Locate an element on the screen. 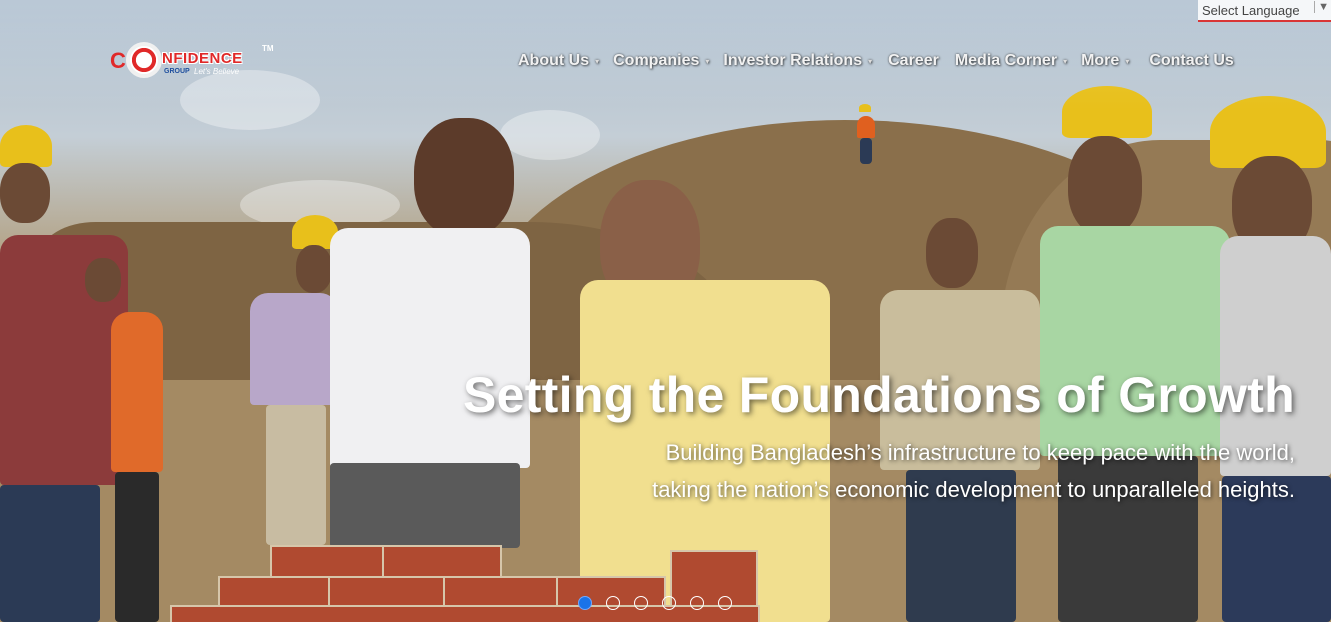  nav-item-more: More ▾ is located at coordinates (1105, 61).